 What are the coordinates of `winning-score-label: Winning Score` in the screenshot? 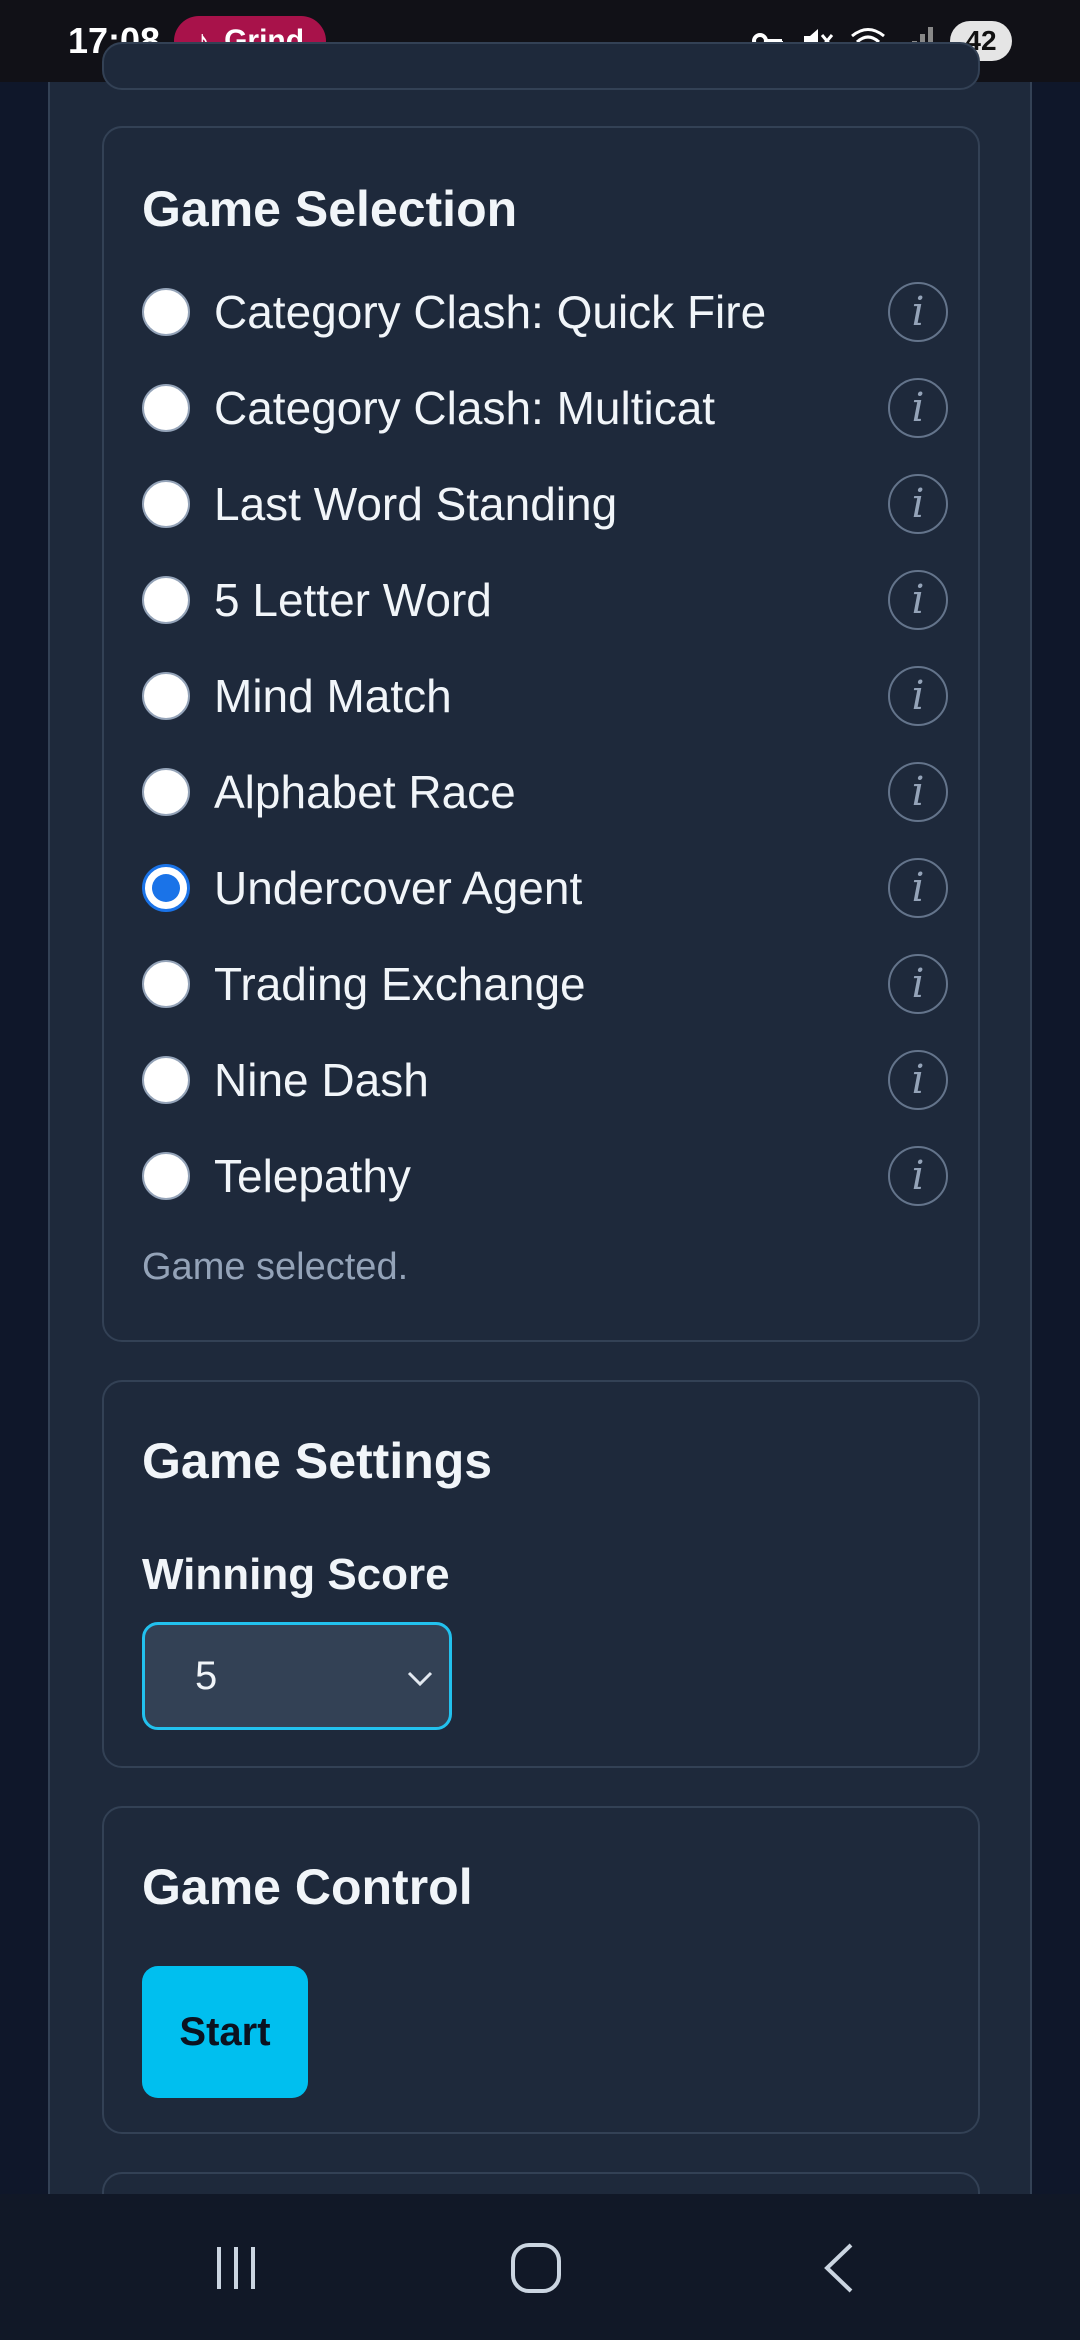 It's located at (296, 1574).